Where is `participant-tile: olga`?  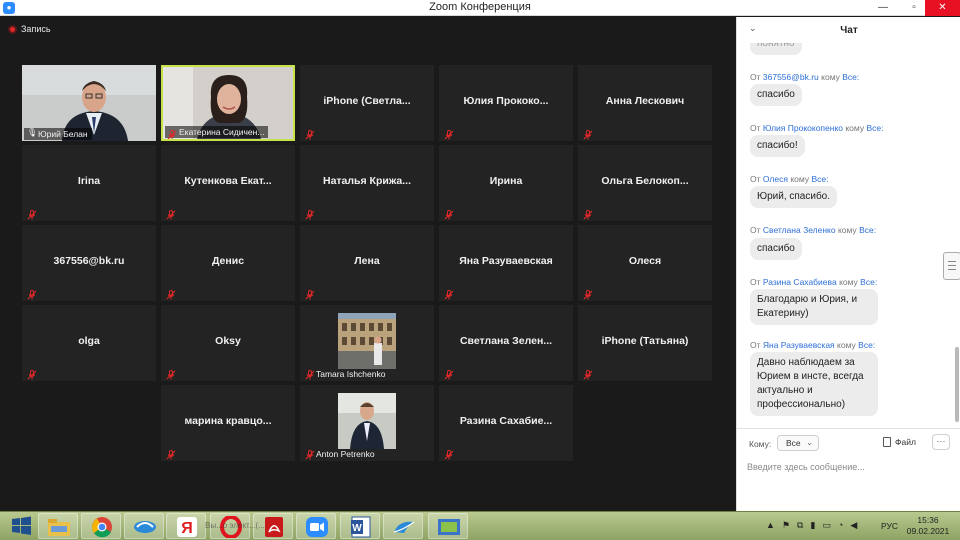 participant-tile: olga is located at coordinates (89, 343).